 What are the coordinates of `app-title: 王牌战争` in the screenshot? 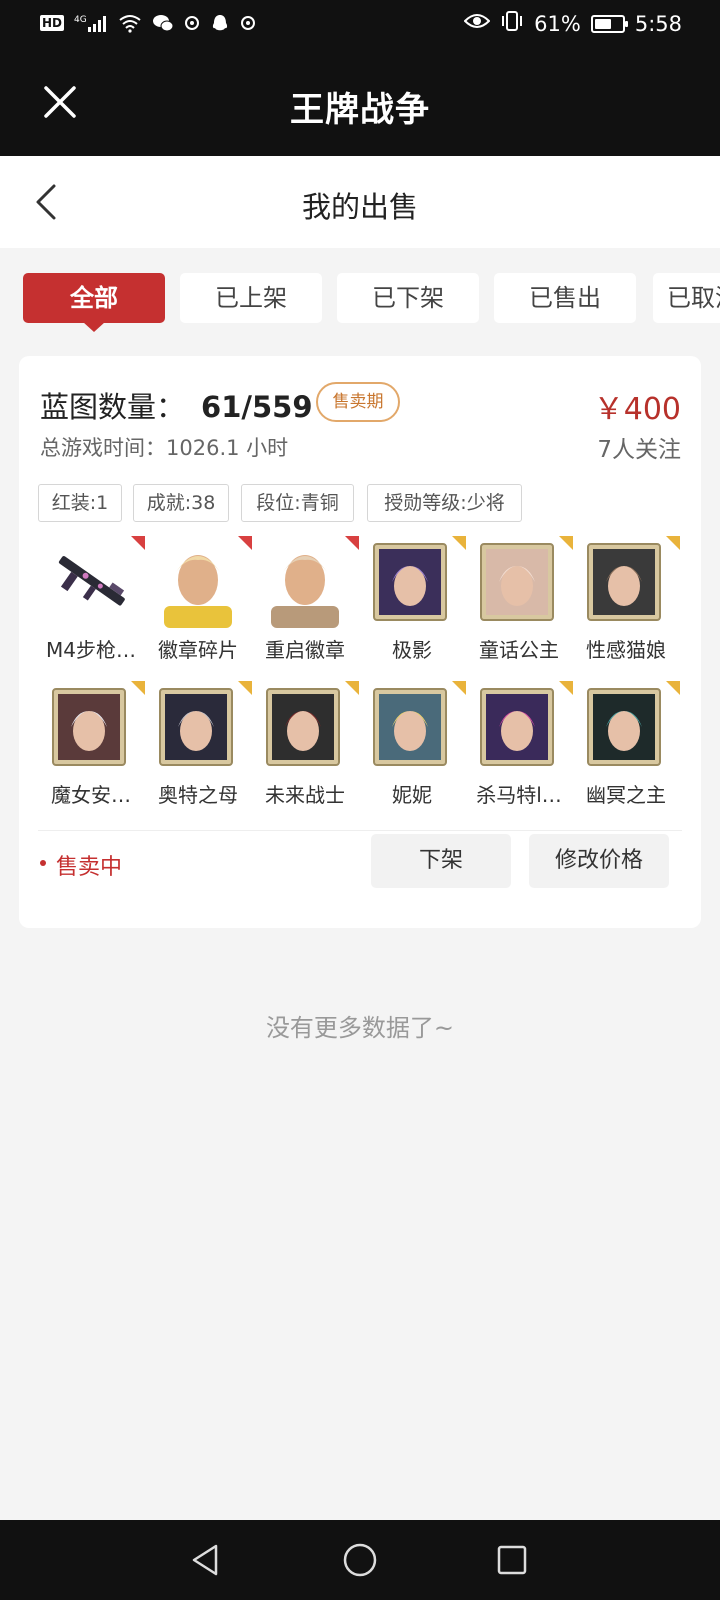 It's located at (360, 110).